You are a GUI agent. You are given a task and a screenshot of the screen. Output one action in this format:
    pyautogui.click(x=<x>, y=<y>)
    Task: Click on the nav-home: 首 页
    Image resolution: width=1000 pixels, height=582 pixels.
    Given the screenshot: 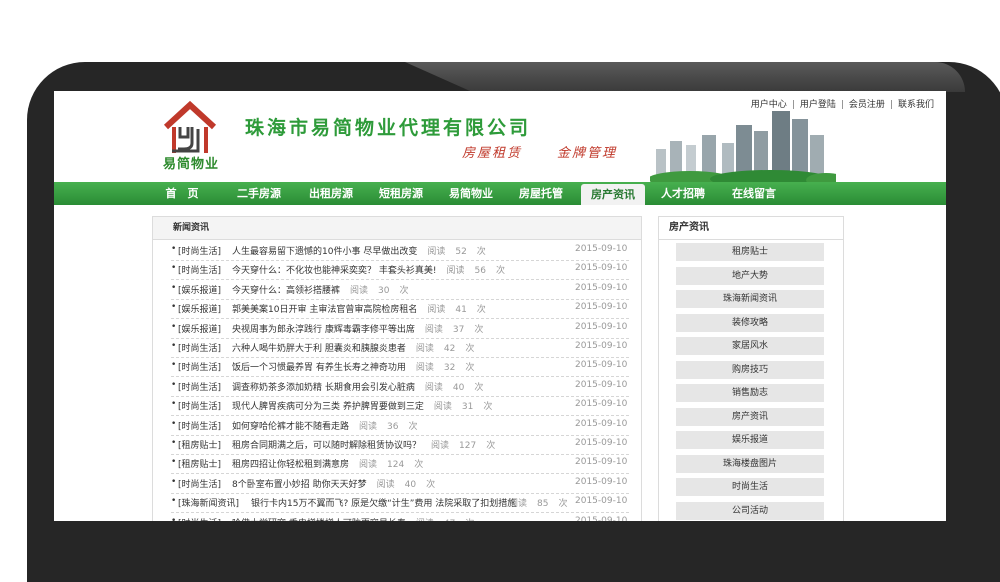 What is the action you would take?
    pyautogui.click(x=182, y=193)
    